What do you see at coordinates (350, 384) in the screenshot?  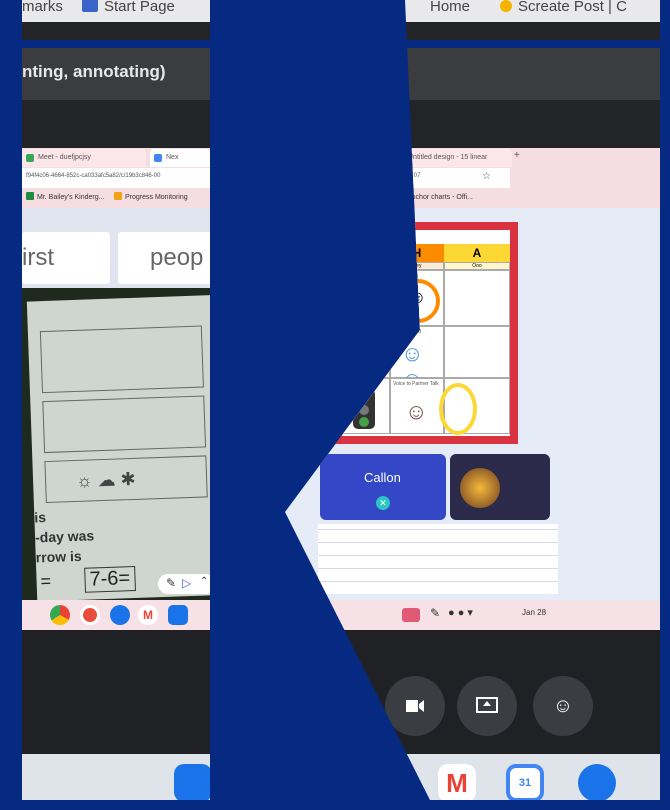 I see `row-label: Table Talk` at bounding box center [350, 384].